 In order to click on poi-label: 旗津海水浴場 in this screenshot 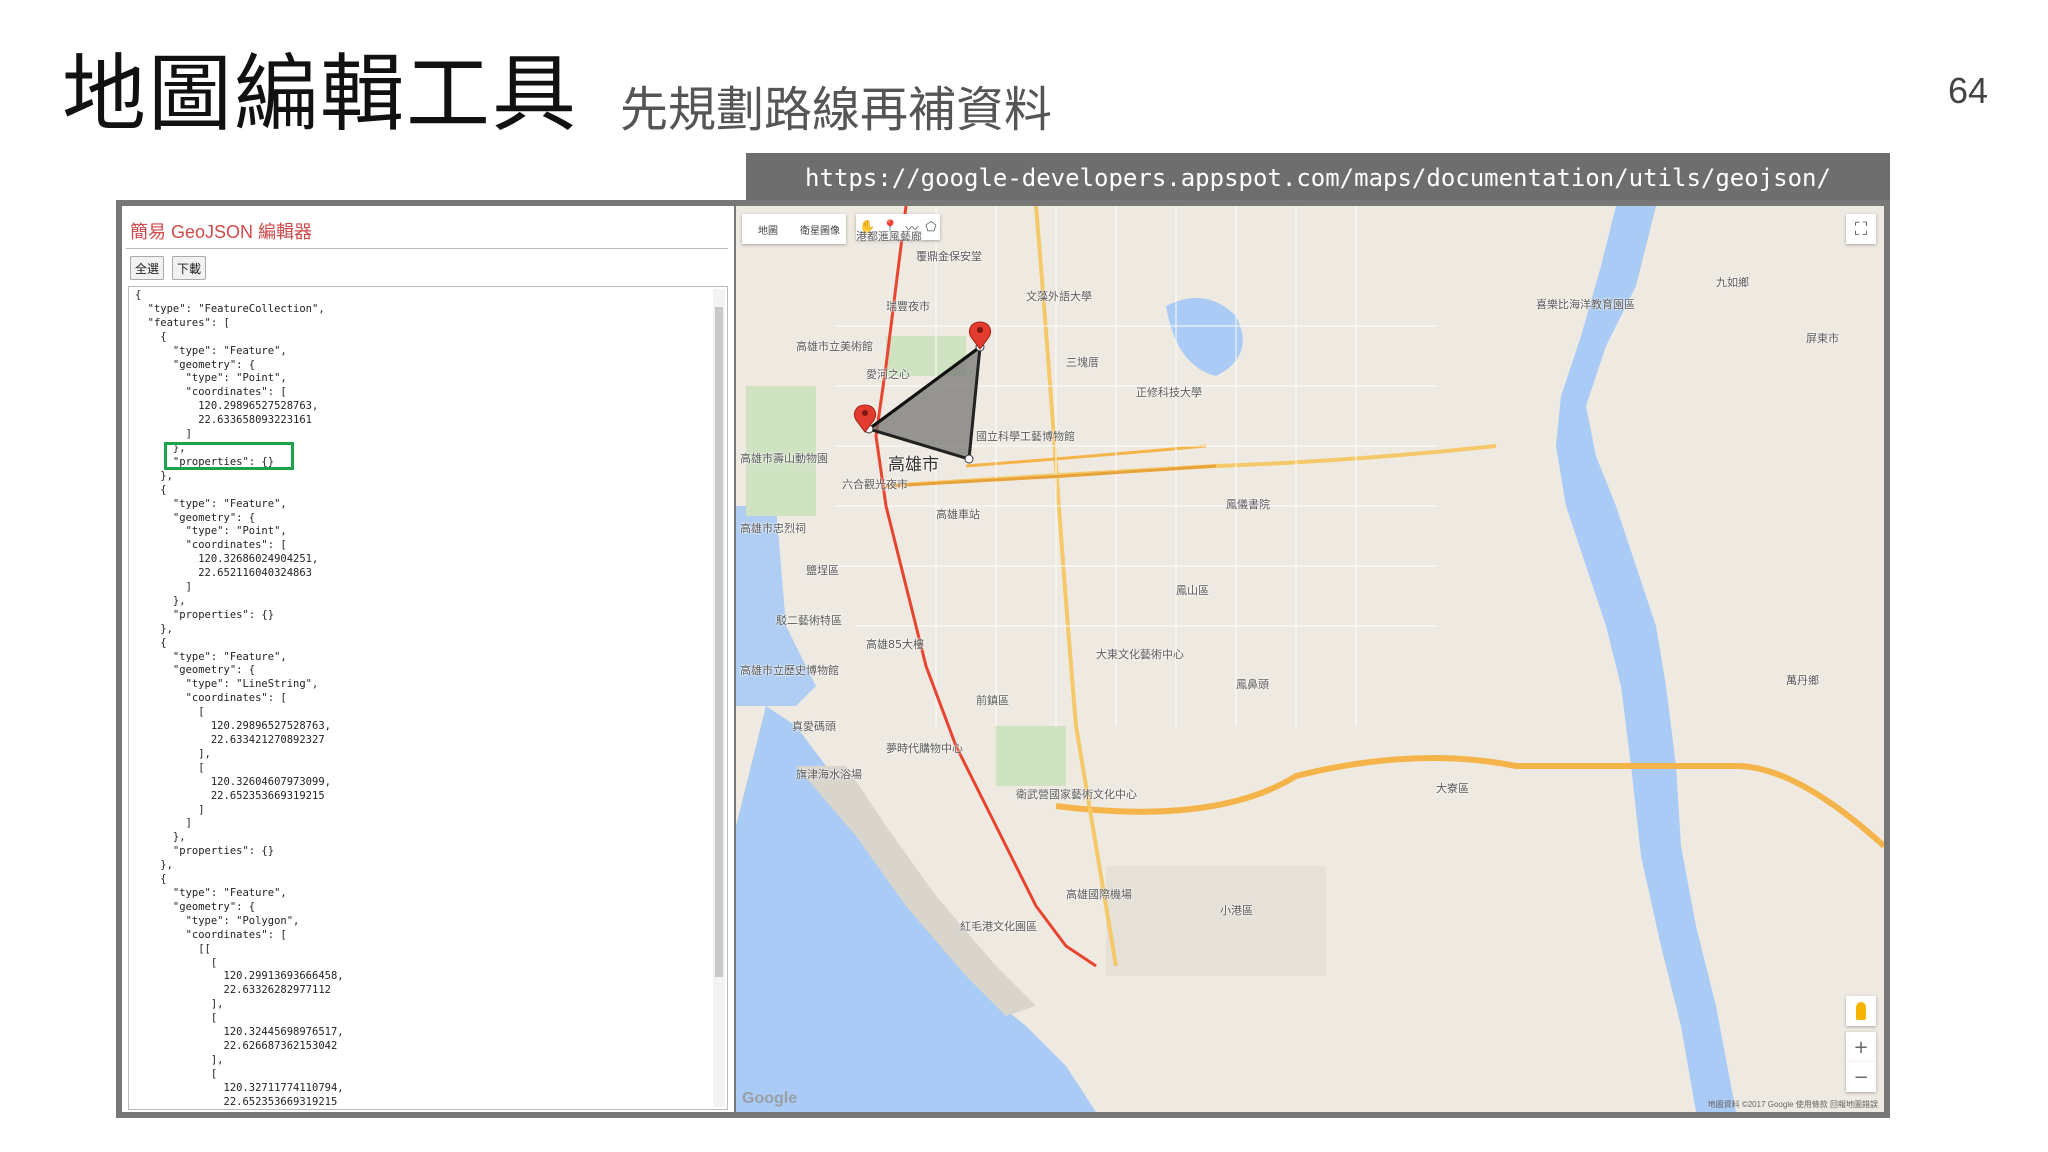, I will do `click(829, 774)`.